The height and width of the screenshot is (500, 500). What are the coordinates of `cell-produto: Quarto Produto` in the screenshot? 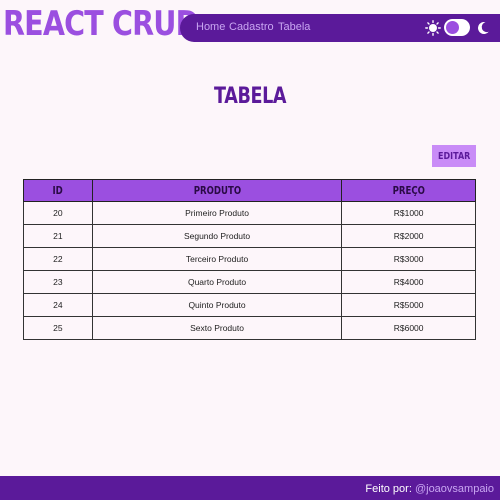 It's located at (217, 282).